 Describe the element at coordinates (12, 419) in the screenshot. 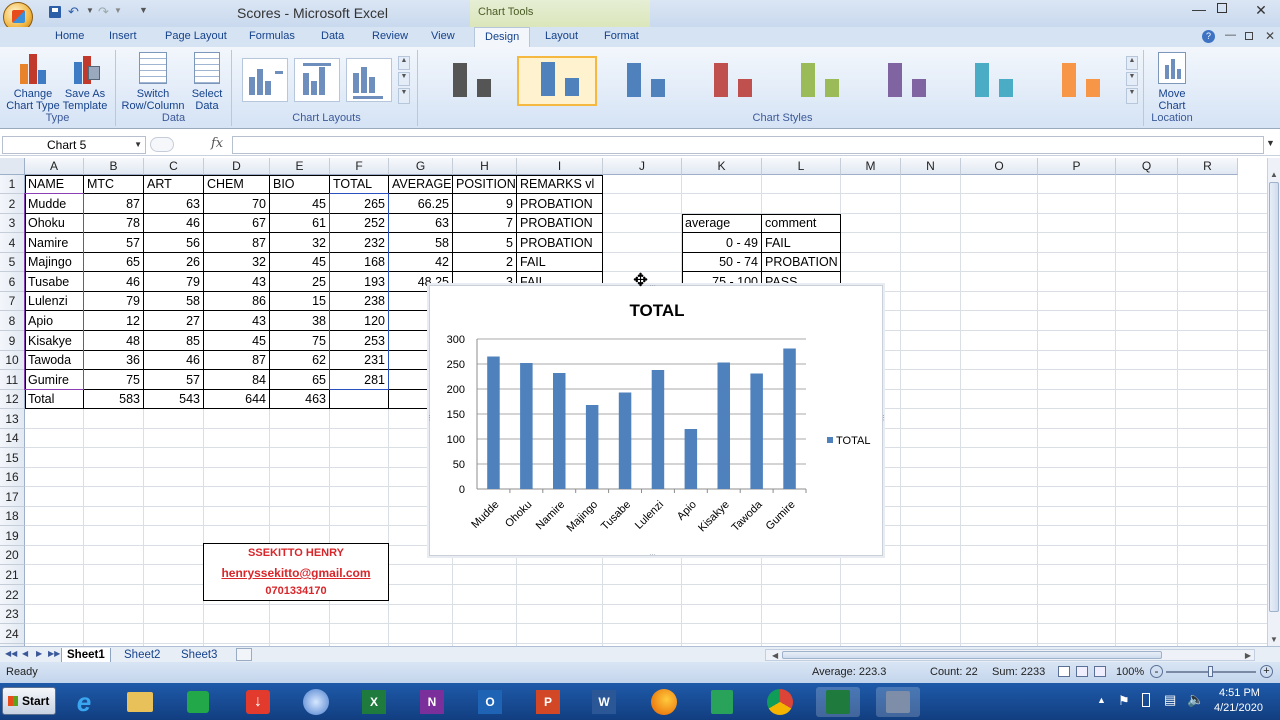

I see `row-header: 13` at that location.